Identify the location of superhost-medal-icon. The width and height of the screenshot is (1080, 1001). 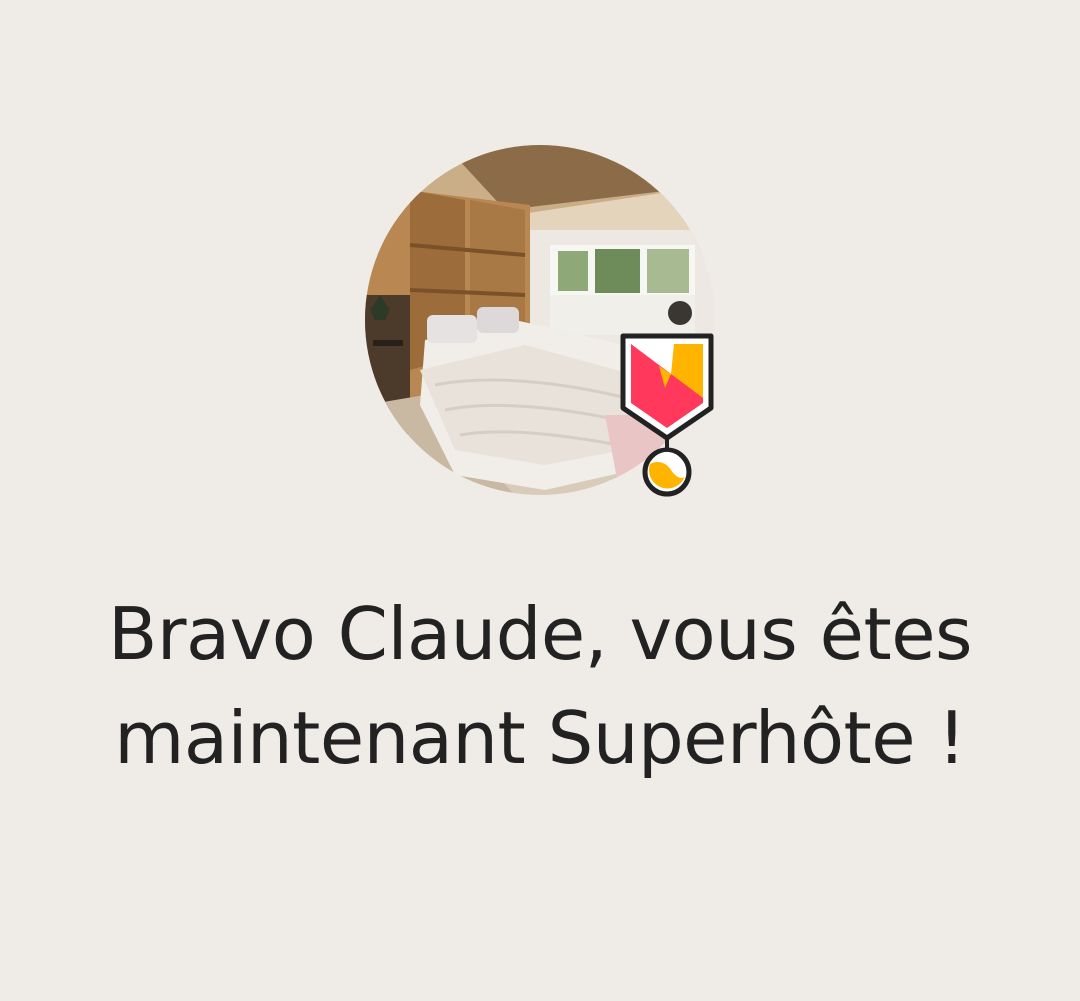
(667, 415).